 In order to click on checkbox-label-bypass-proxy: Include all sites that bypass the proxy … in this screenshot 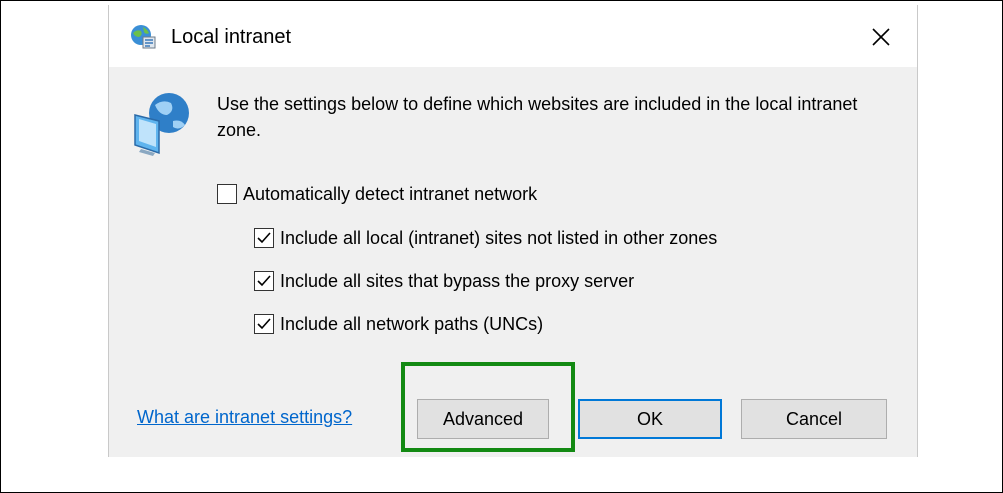, I will do `click(457, 280)`.